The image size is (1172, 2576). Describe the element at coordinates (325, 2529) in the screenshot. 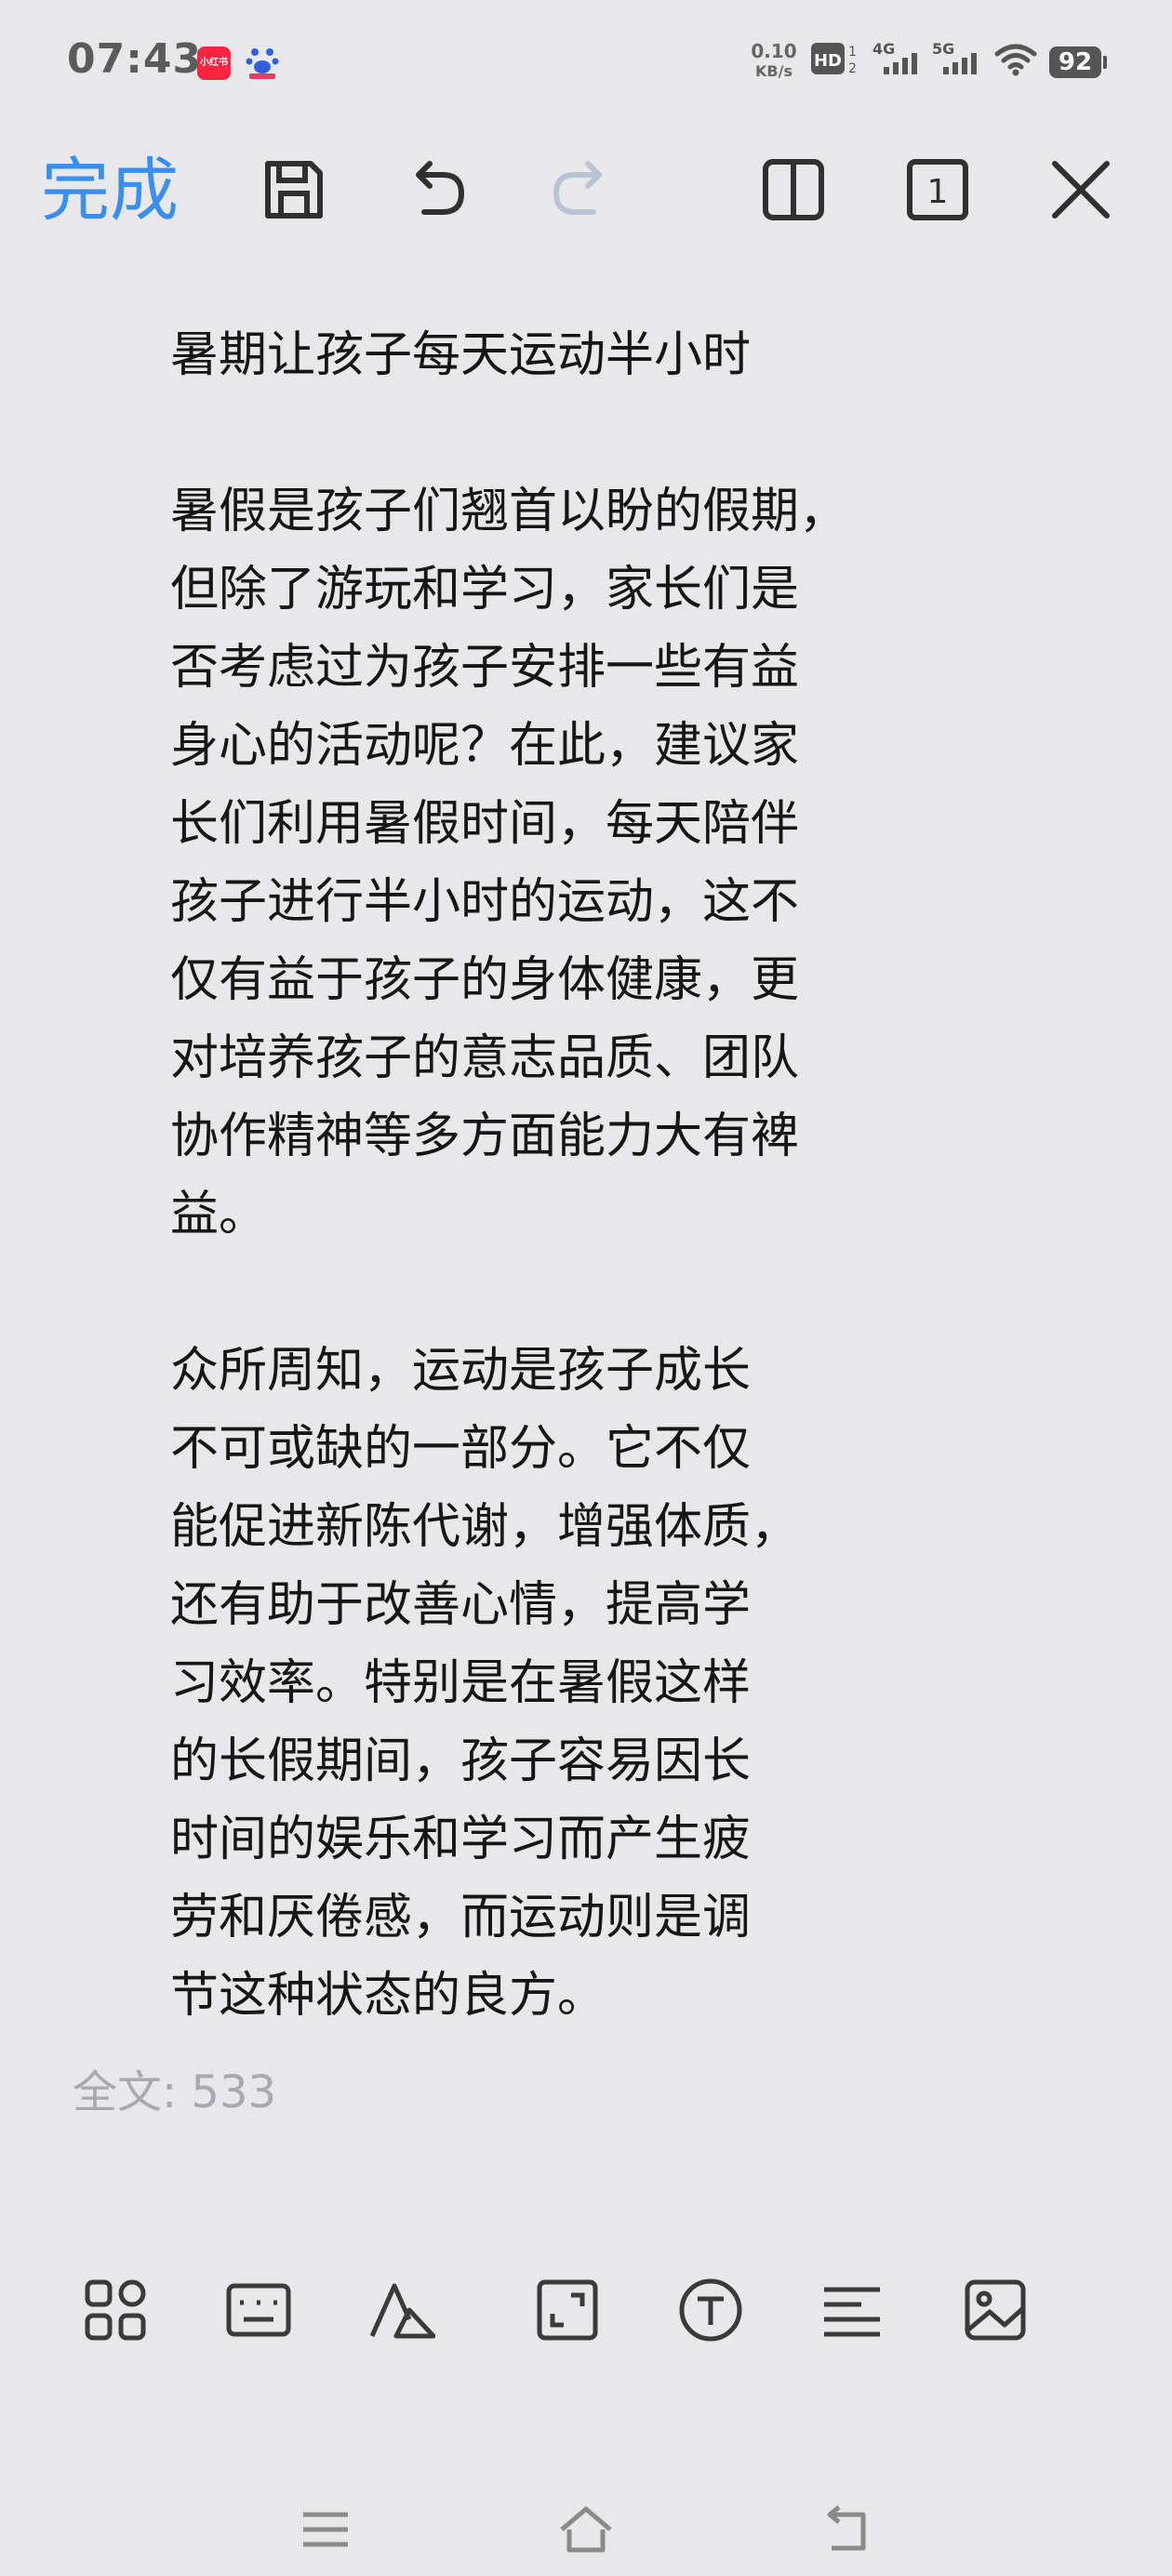

I see `menu-icon` at that location.